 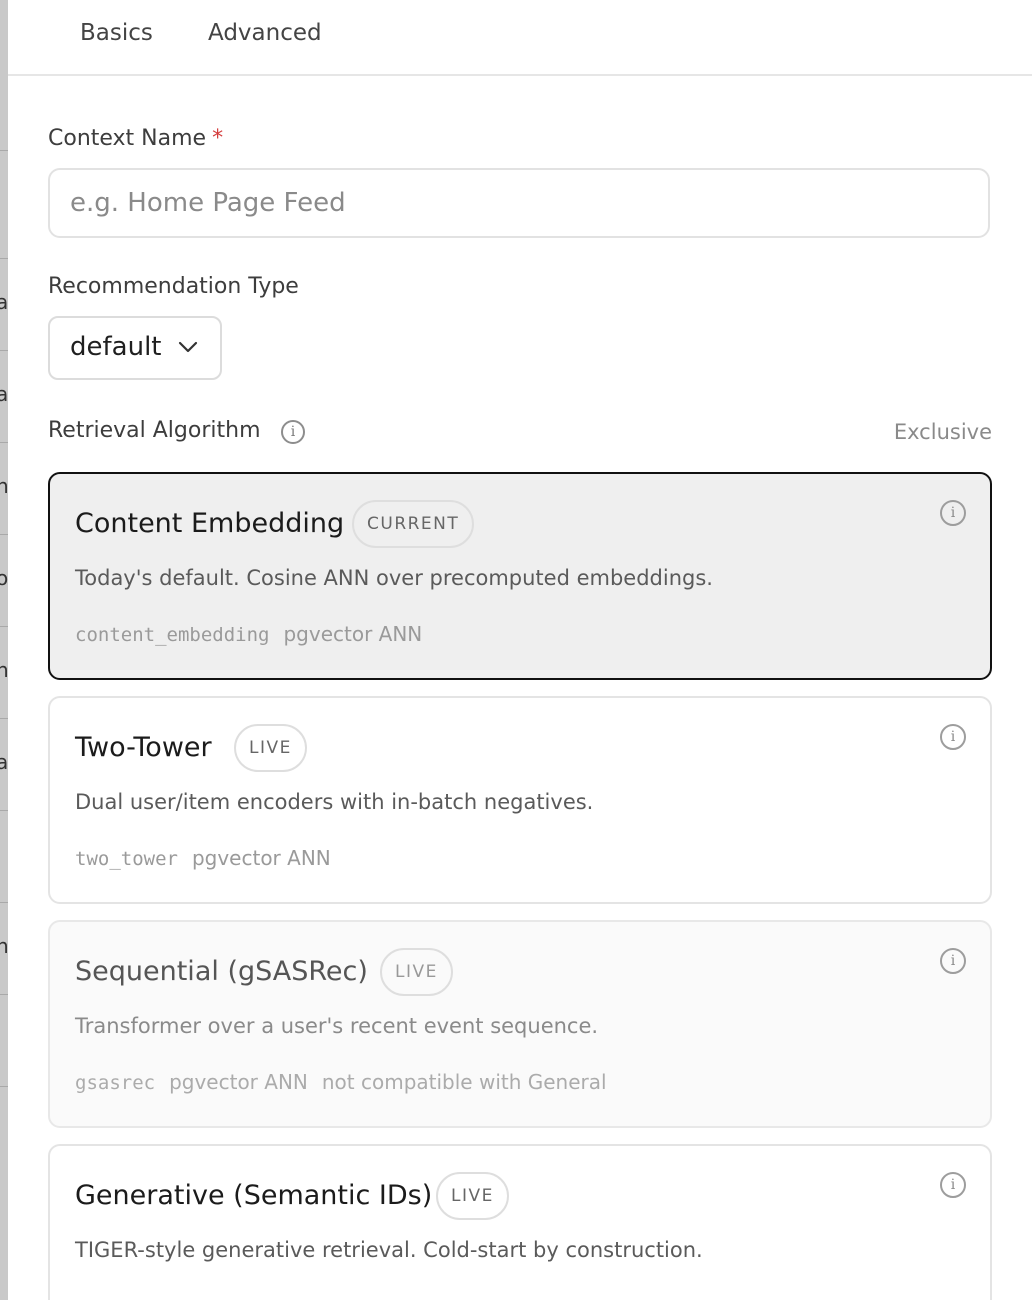 I want to click on context-name-input, so click(x=519, y=203).